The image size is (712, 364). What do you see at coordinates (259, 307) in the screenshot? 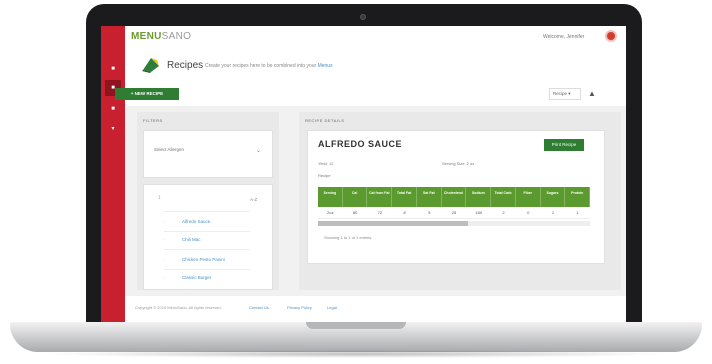
I see `footer-link-contact: Contact Us` at bounding box center [259, 307].